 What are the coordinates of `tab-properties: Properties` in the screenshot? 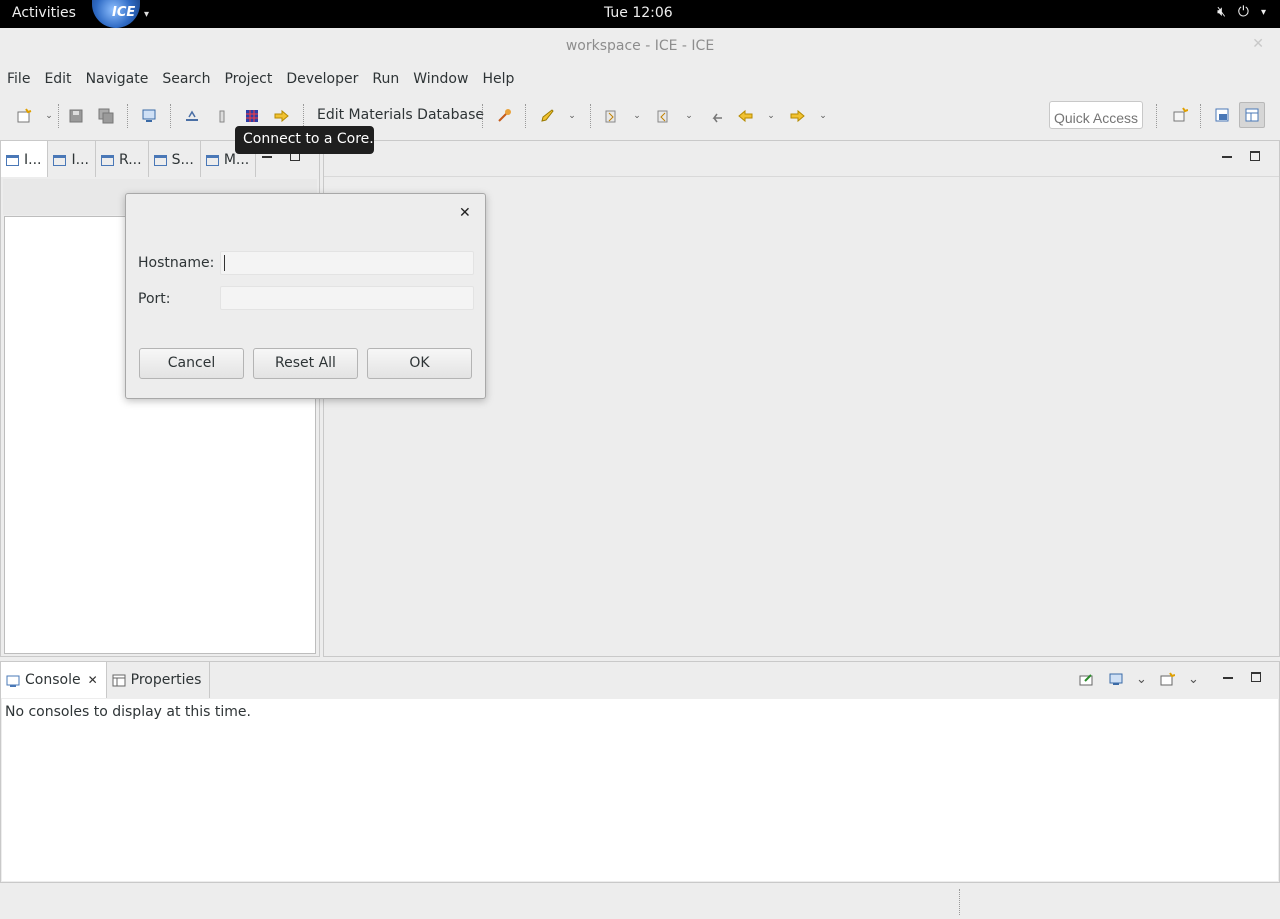 It's located at (159, 680).